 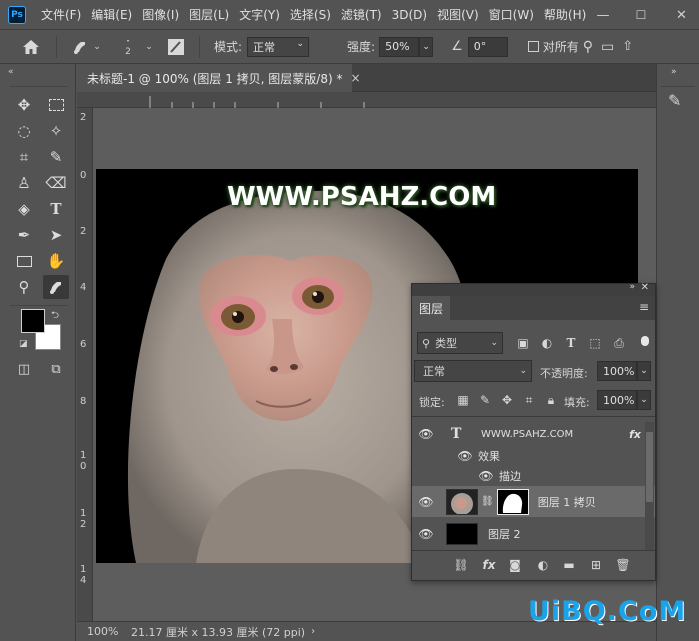 What do you see at coordinates (543, 565) in the screenshot?
I see `adjustment-layer-icon: ◐` at bounding box center [543, 565].